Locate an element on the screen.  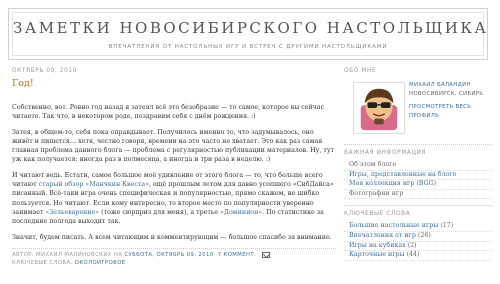
keywords-heading: Ключевые слова is located at coordinates (377, 214).